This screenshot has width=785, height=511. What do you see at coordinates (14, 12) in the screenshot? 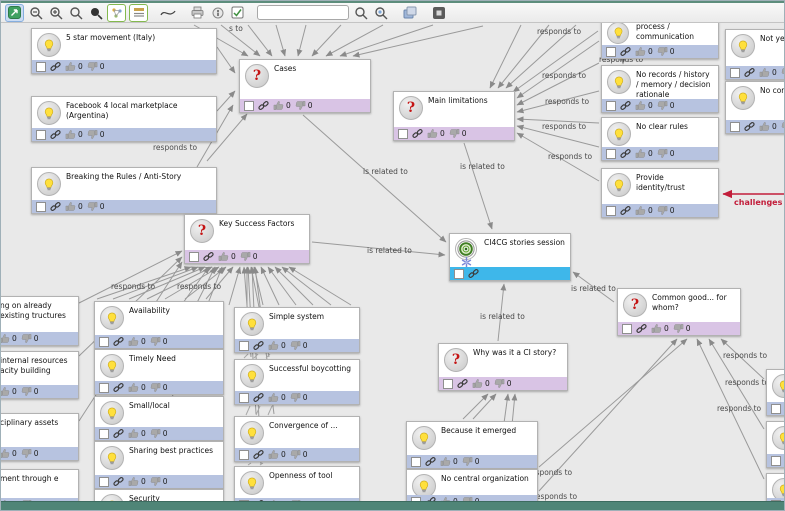
I see `pan-tool-button` at bounding box center [14, 12].